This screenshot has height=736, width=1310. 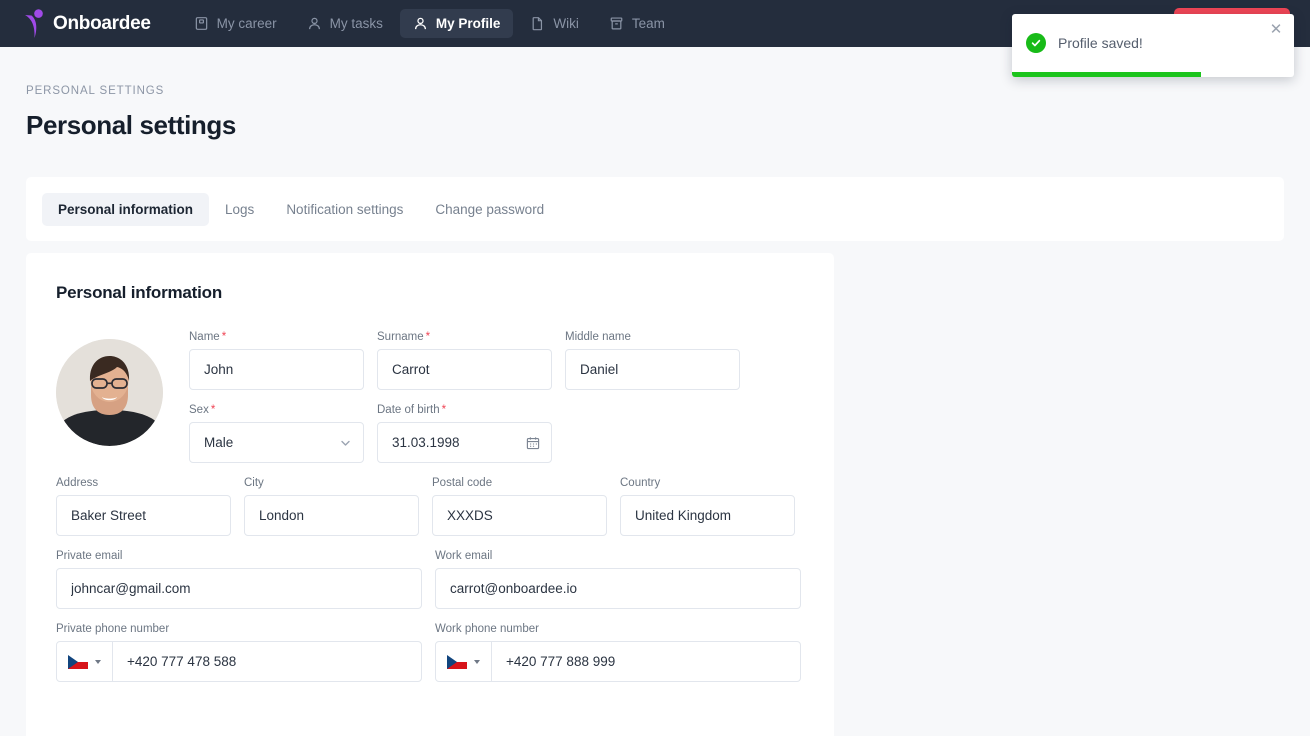 I want to click on private-phone-country-select, so click(x=85, y=661).